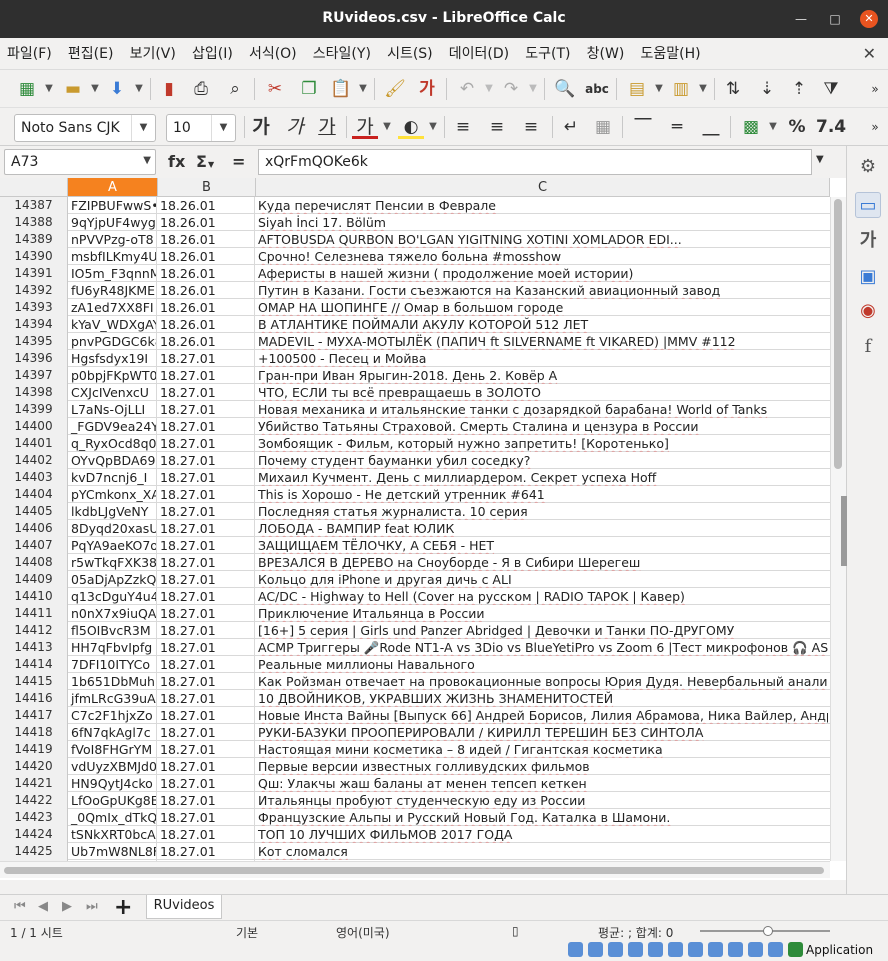 The width and height of the screenshot is (888, 961). What do you see at coordinates (799, 89) in the screenshot?
I see `sort-ascending-icon: ⇡` at bounding box center [799, 89].